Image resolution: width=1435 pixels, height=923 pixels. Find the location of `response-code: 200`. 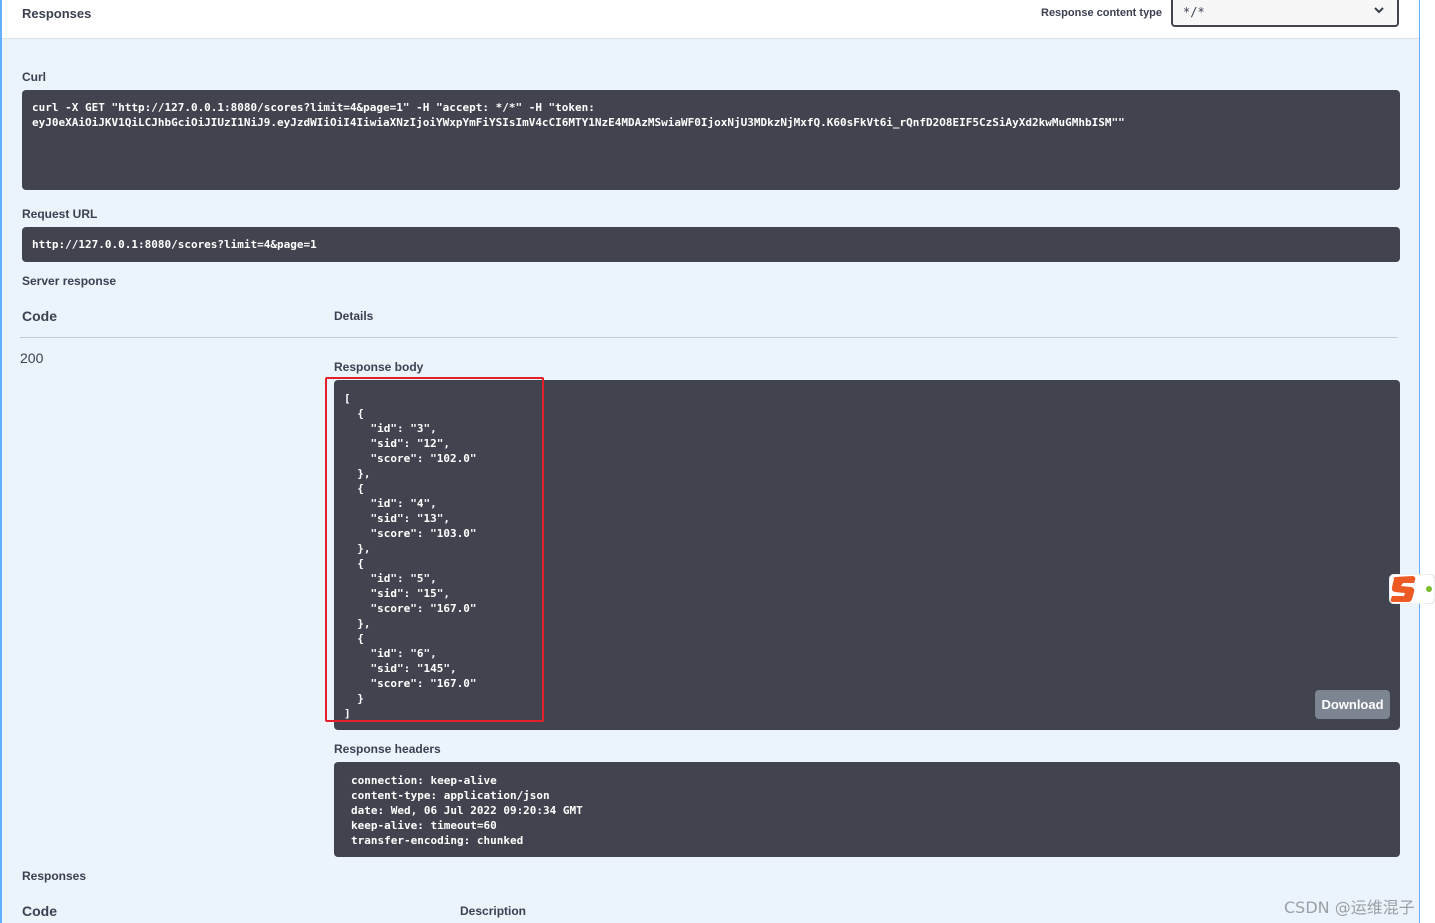

response-code: 200 is located at coordinates (32, 358).